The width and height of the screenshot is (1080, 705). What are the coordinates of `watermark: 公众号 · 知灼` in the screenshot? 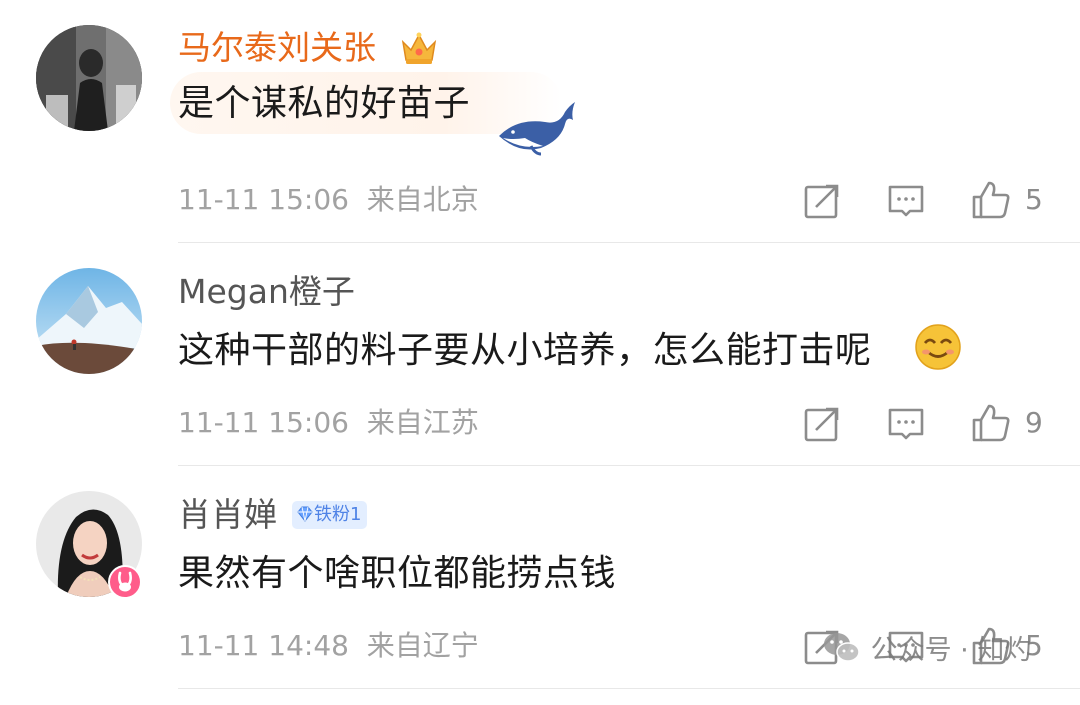 It's located at (926, 651).